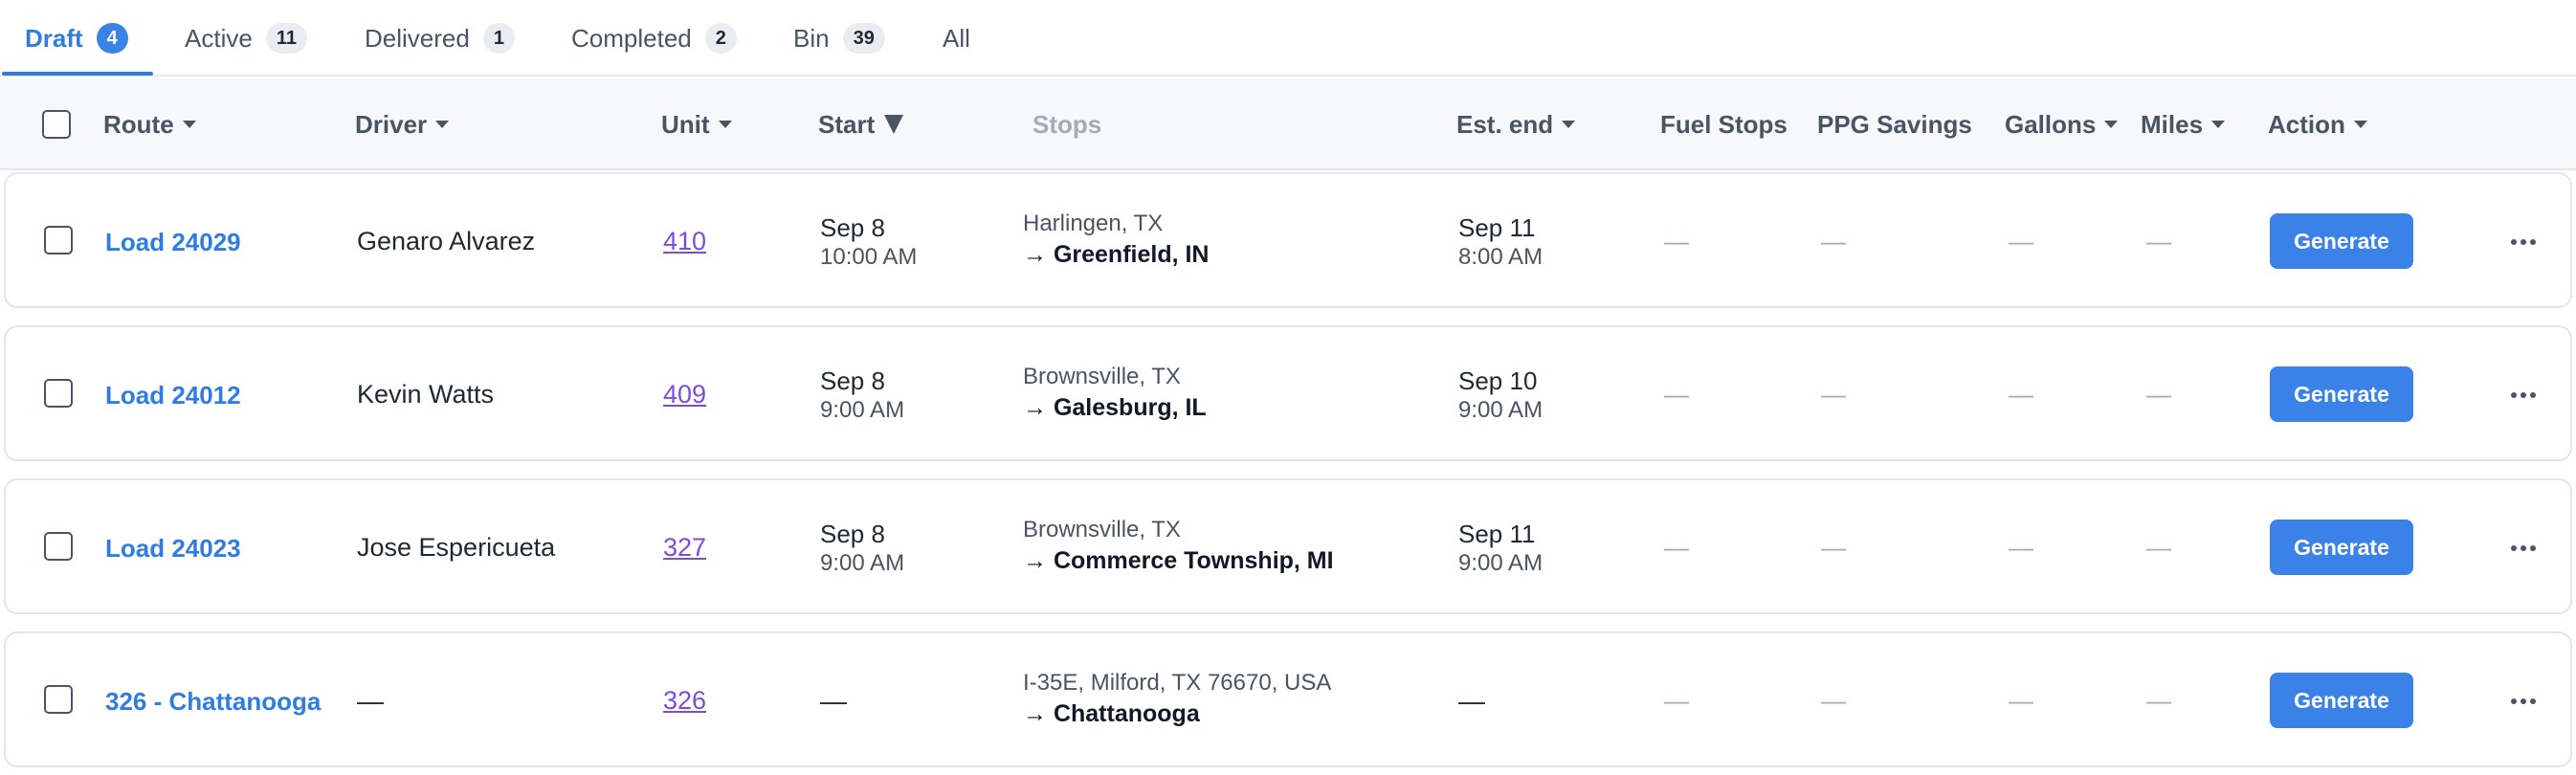 The width and height of the screenshot is (2576, 775). I want to click on tab-label: Active, so click(219, 38).